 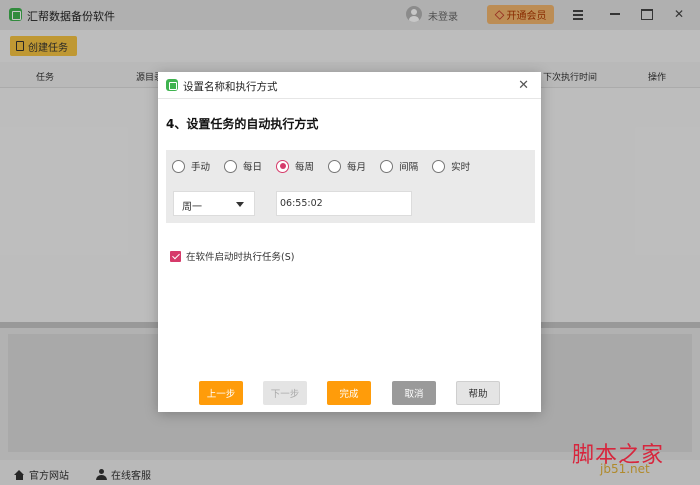 I want to click on checkbox-checked-icon, so click(x=175, y=256).